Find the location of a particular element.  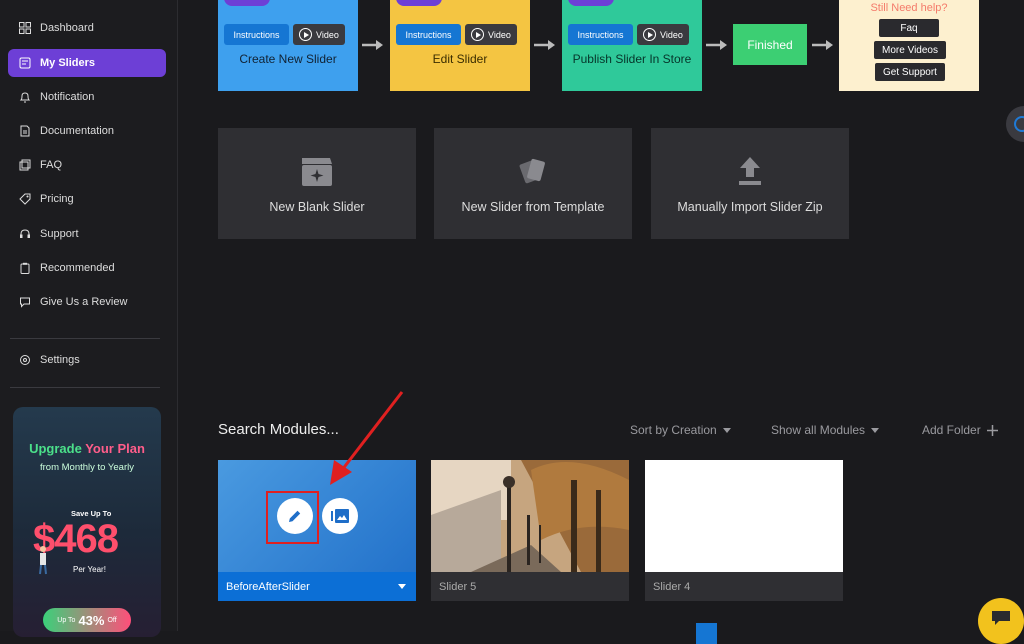

gear-icon is located at coordinates (25, 360).